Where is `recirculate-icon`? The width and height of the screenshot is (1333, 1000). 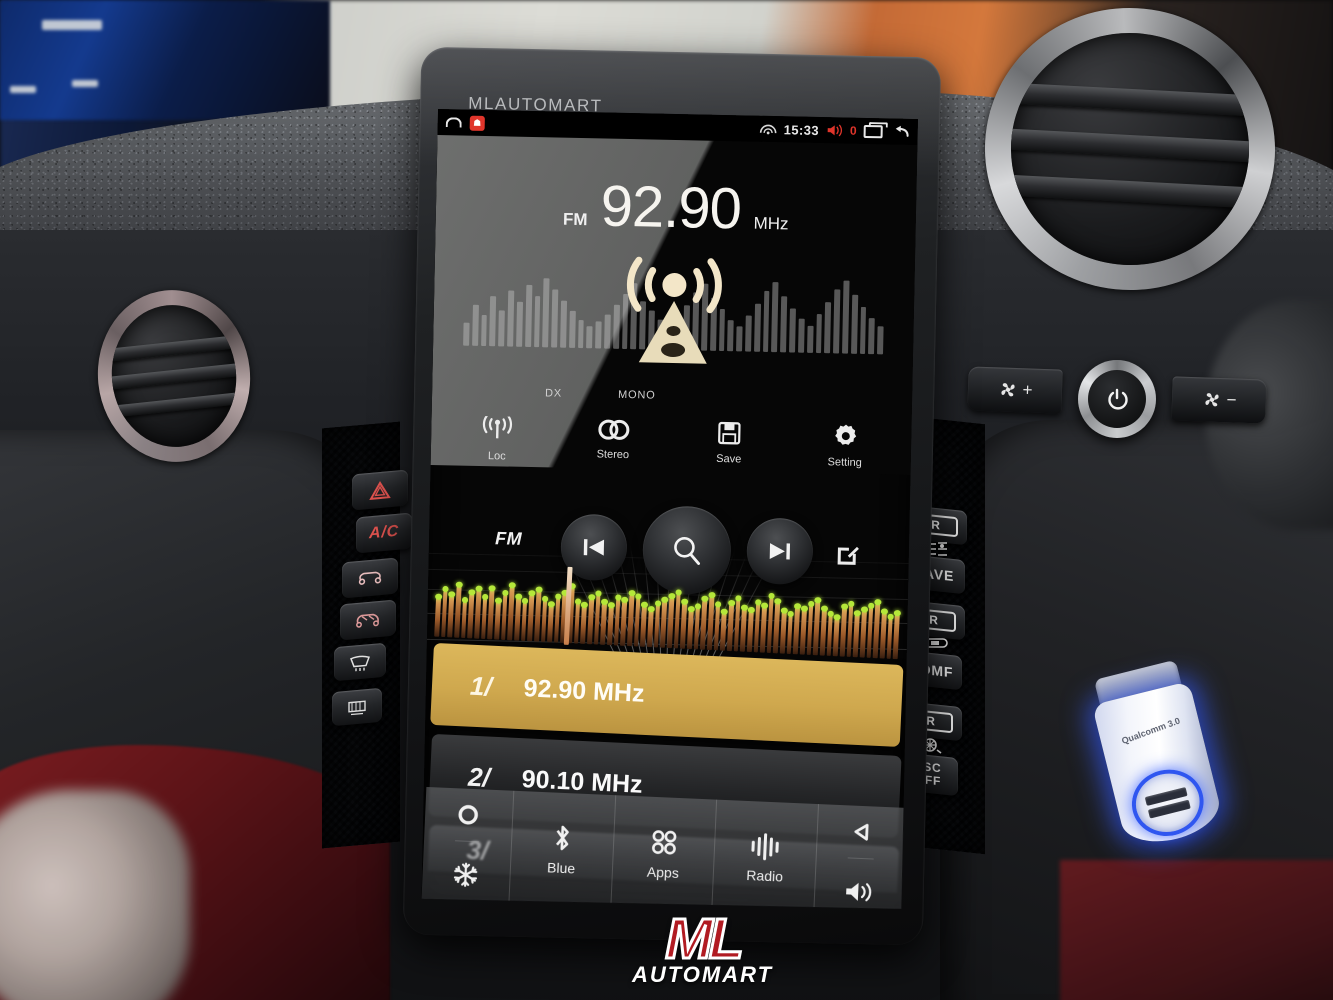
recirculate-icon is located at coordinates (370, 578).